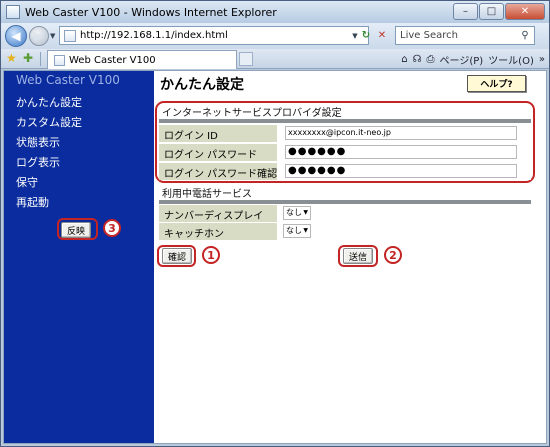 Image resolution: width=550 pixels, height=447 pixels. What do you see at coordinates (49, 123) in the screenshot?
I see `sidebar-item-custom-setup: カスタム設定` at bounding box center [49, 123].